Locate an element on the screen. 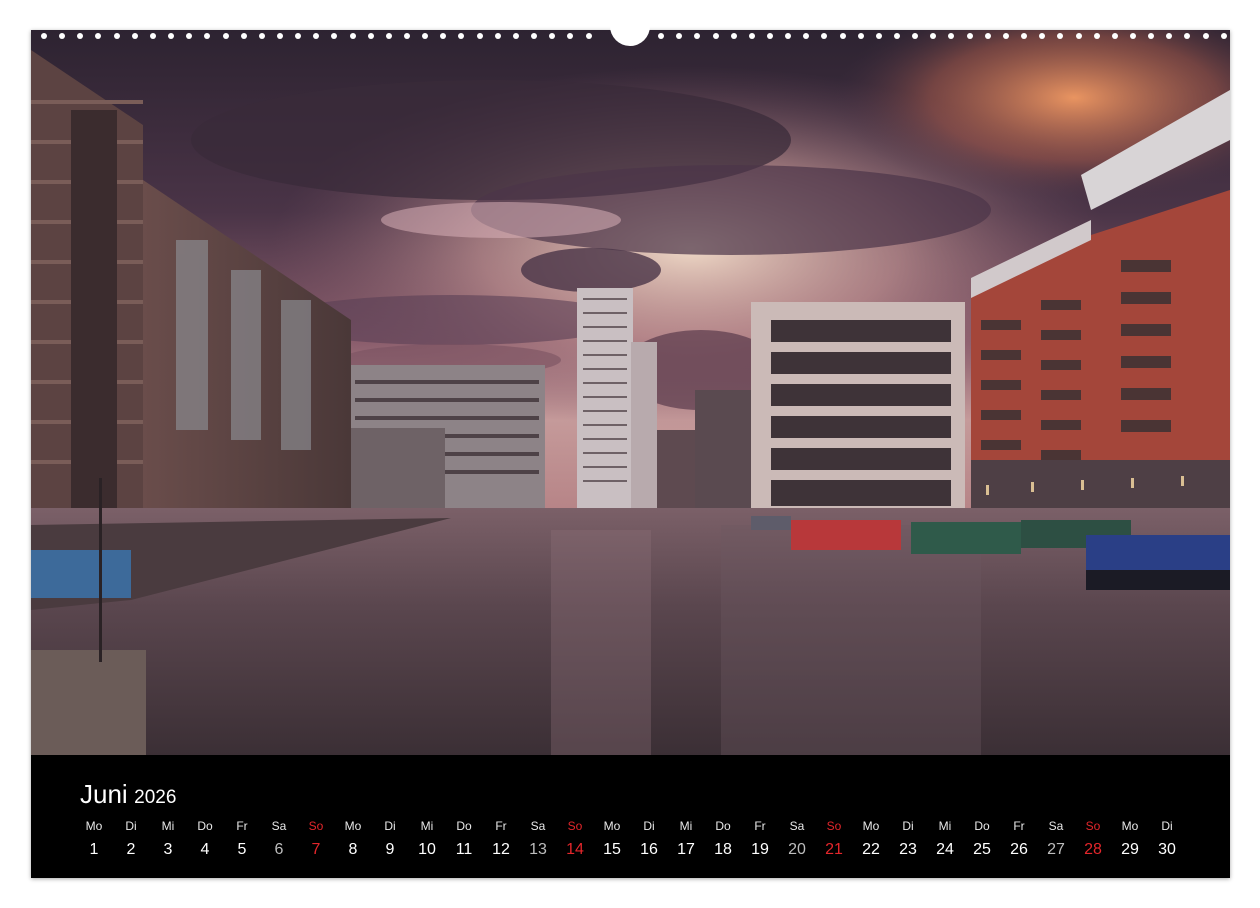  day-number: 12 is located at coordinates (501, 849).